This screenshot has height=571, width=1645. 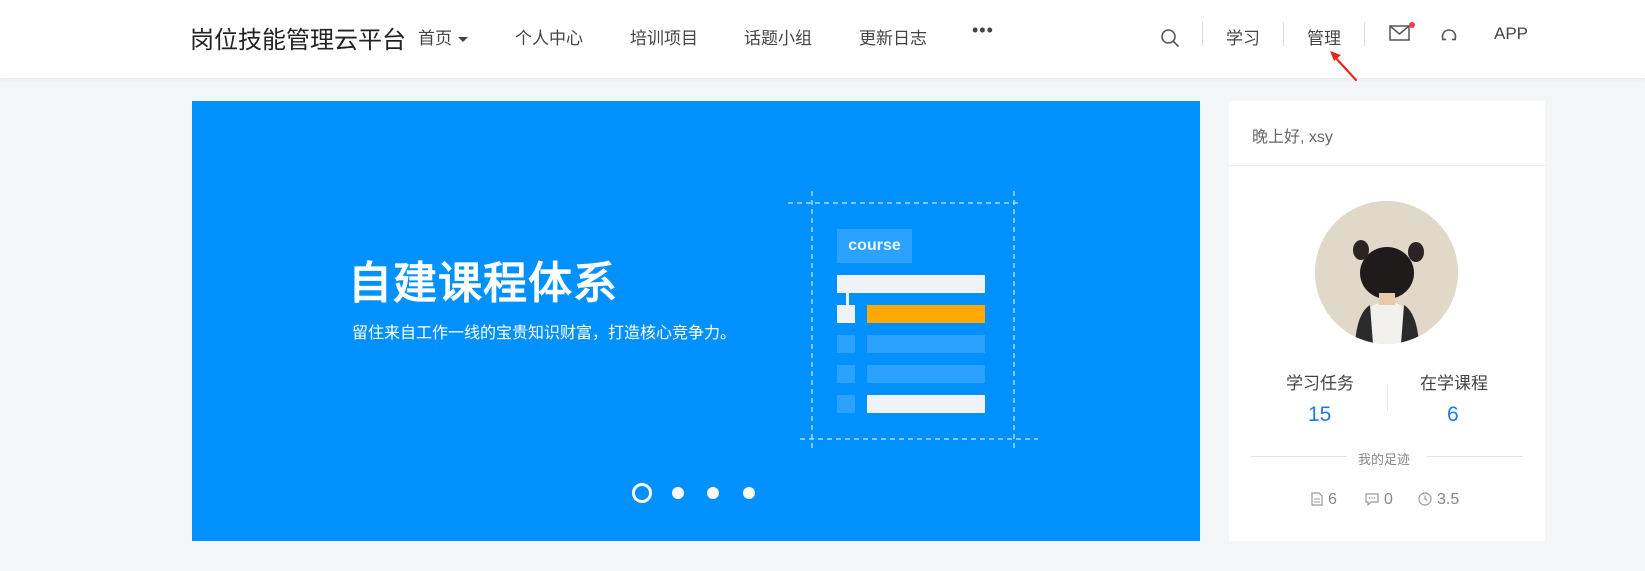 What do you see at coordinates (1243, 36) in the screenshot?
I see `nav-learn: 学习` at bounding box center [1243, 36].